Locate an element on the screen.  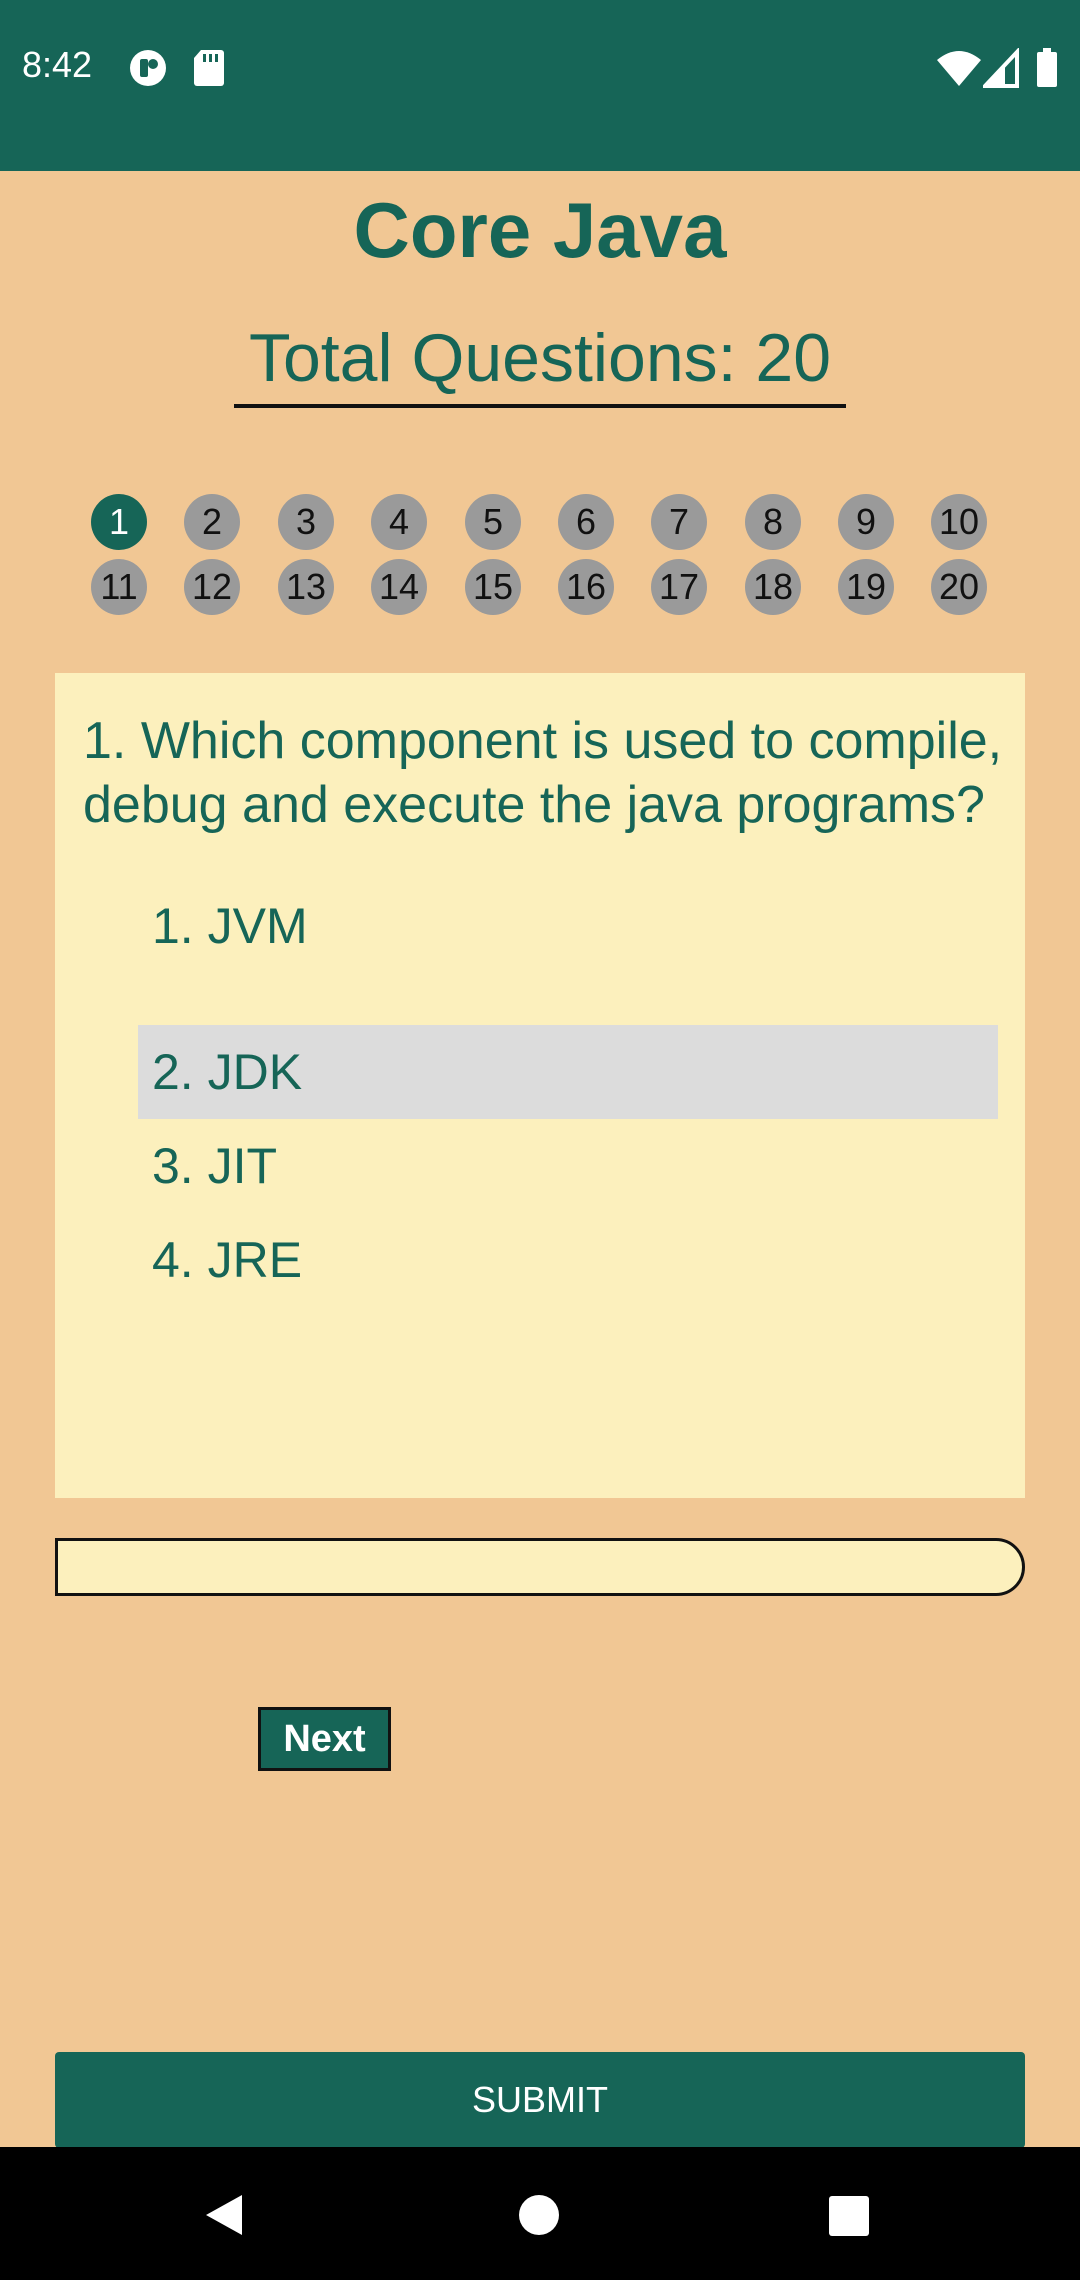
total-questions-label: Total Questions: 20 is located at coordinates (540, 358).